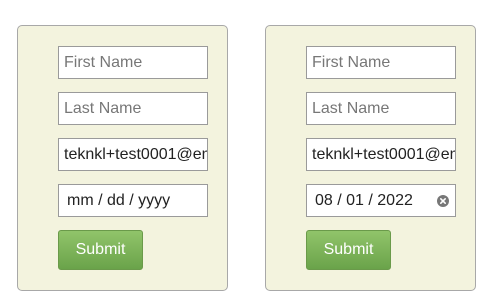 The height and width of the screenshot is (306, 497). Describe the element at coordinates (443, 201) in the screenshot. I see `clear-circle-icon` at that location.